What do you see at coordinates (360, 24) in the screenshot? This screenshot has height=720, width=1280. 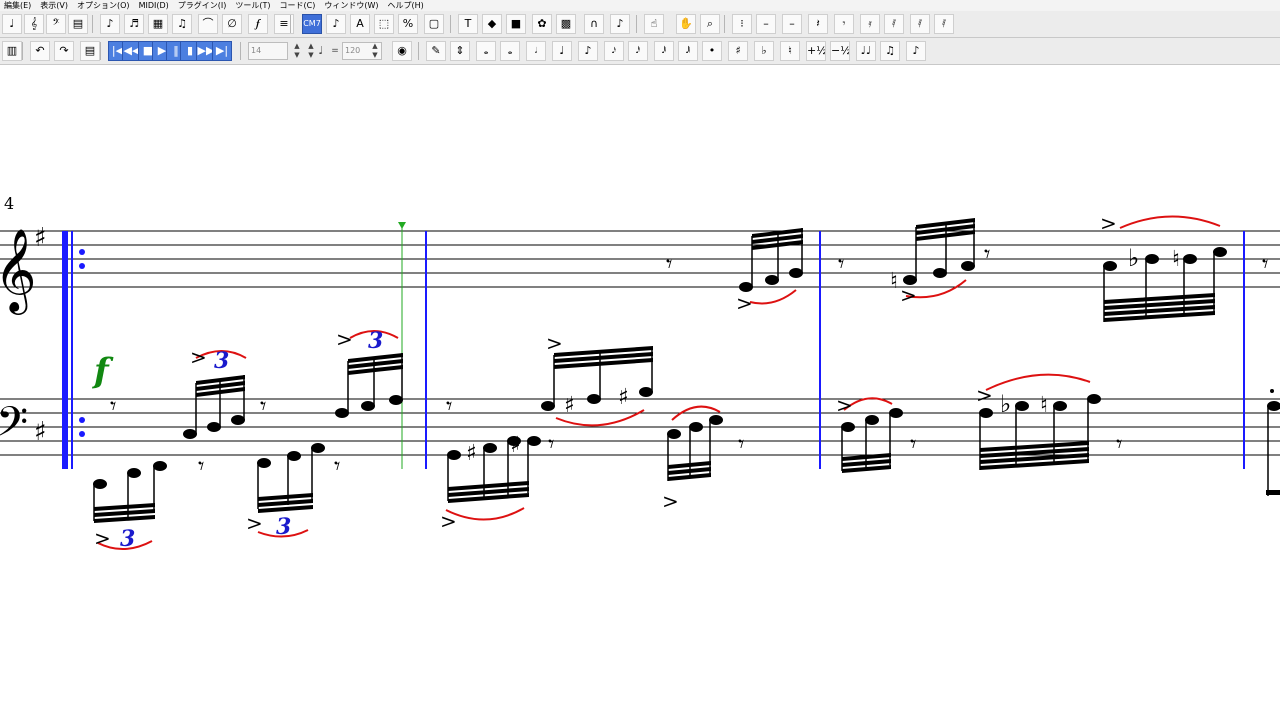 I see `toolbar-button: A` at bounding box center [360, 24].